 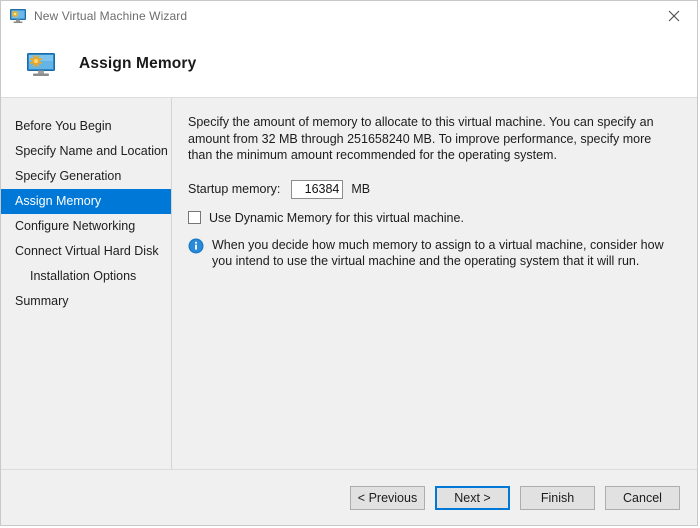 I want to click on close-icon, so click(x=674, y=16).